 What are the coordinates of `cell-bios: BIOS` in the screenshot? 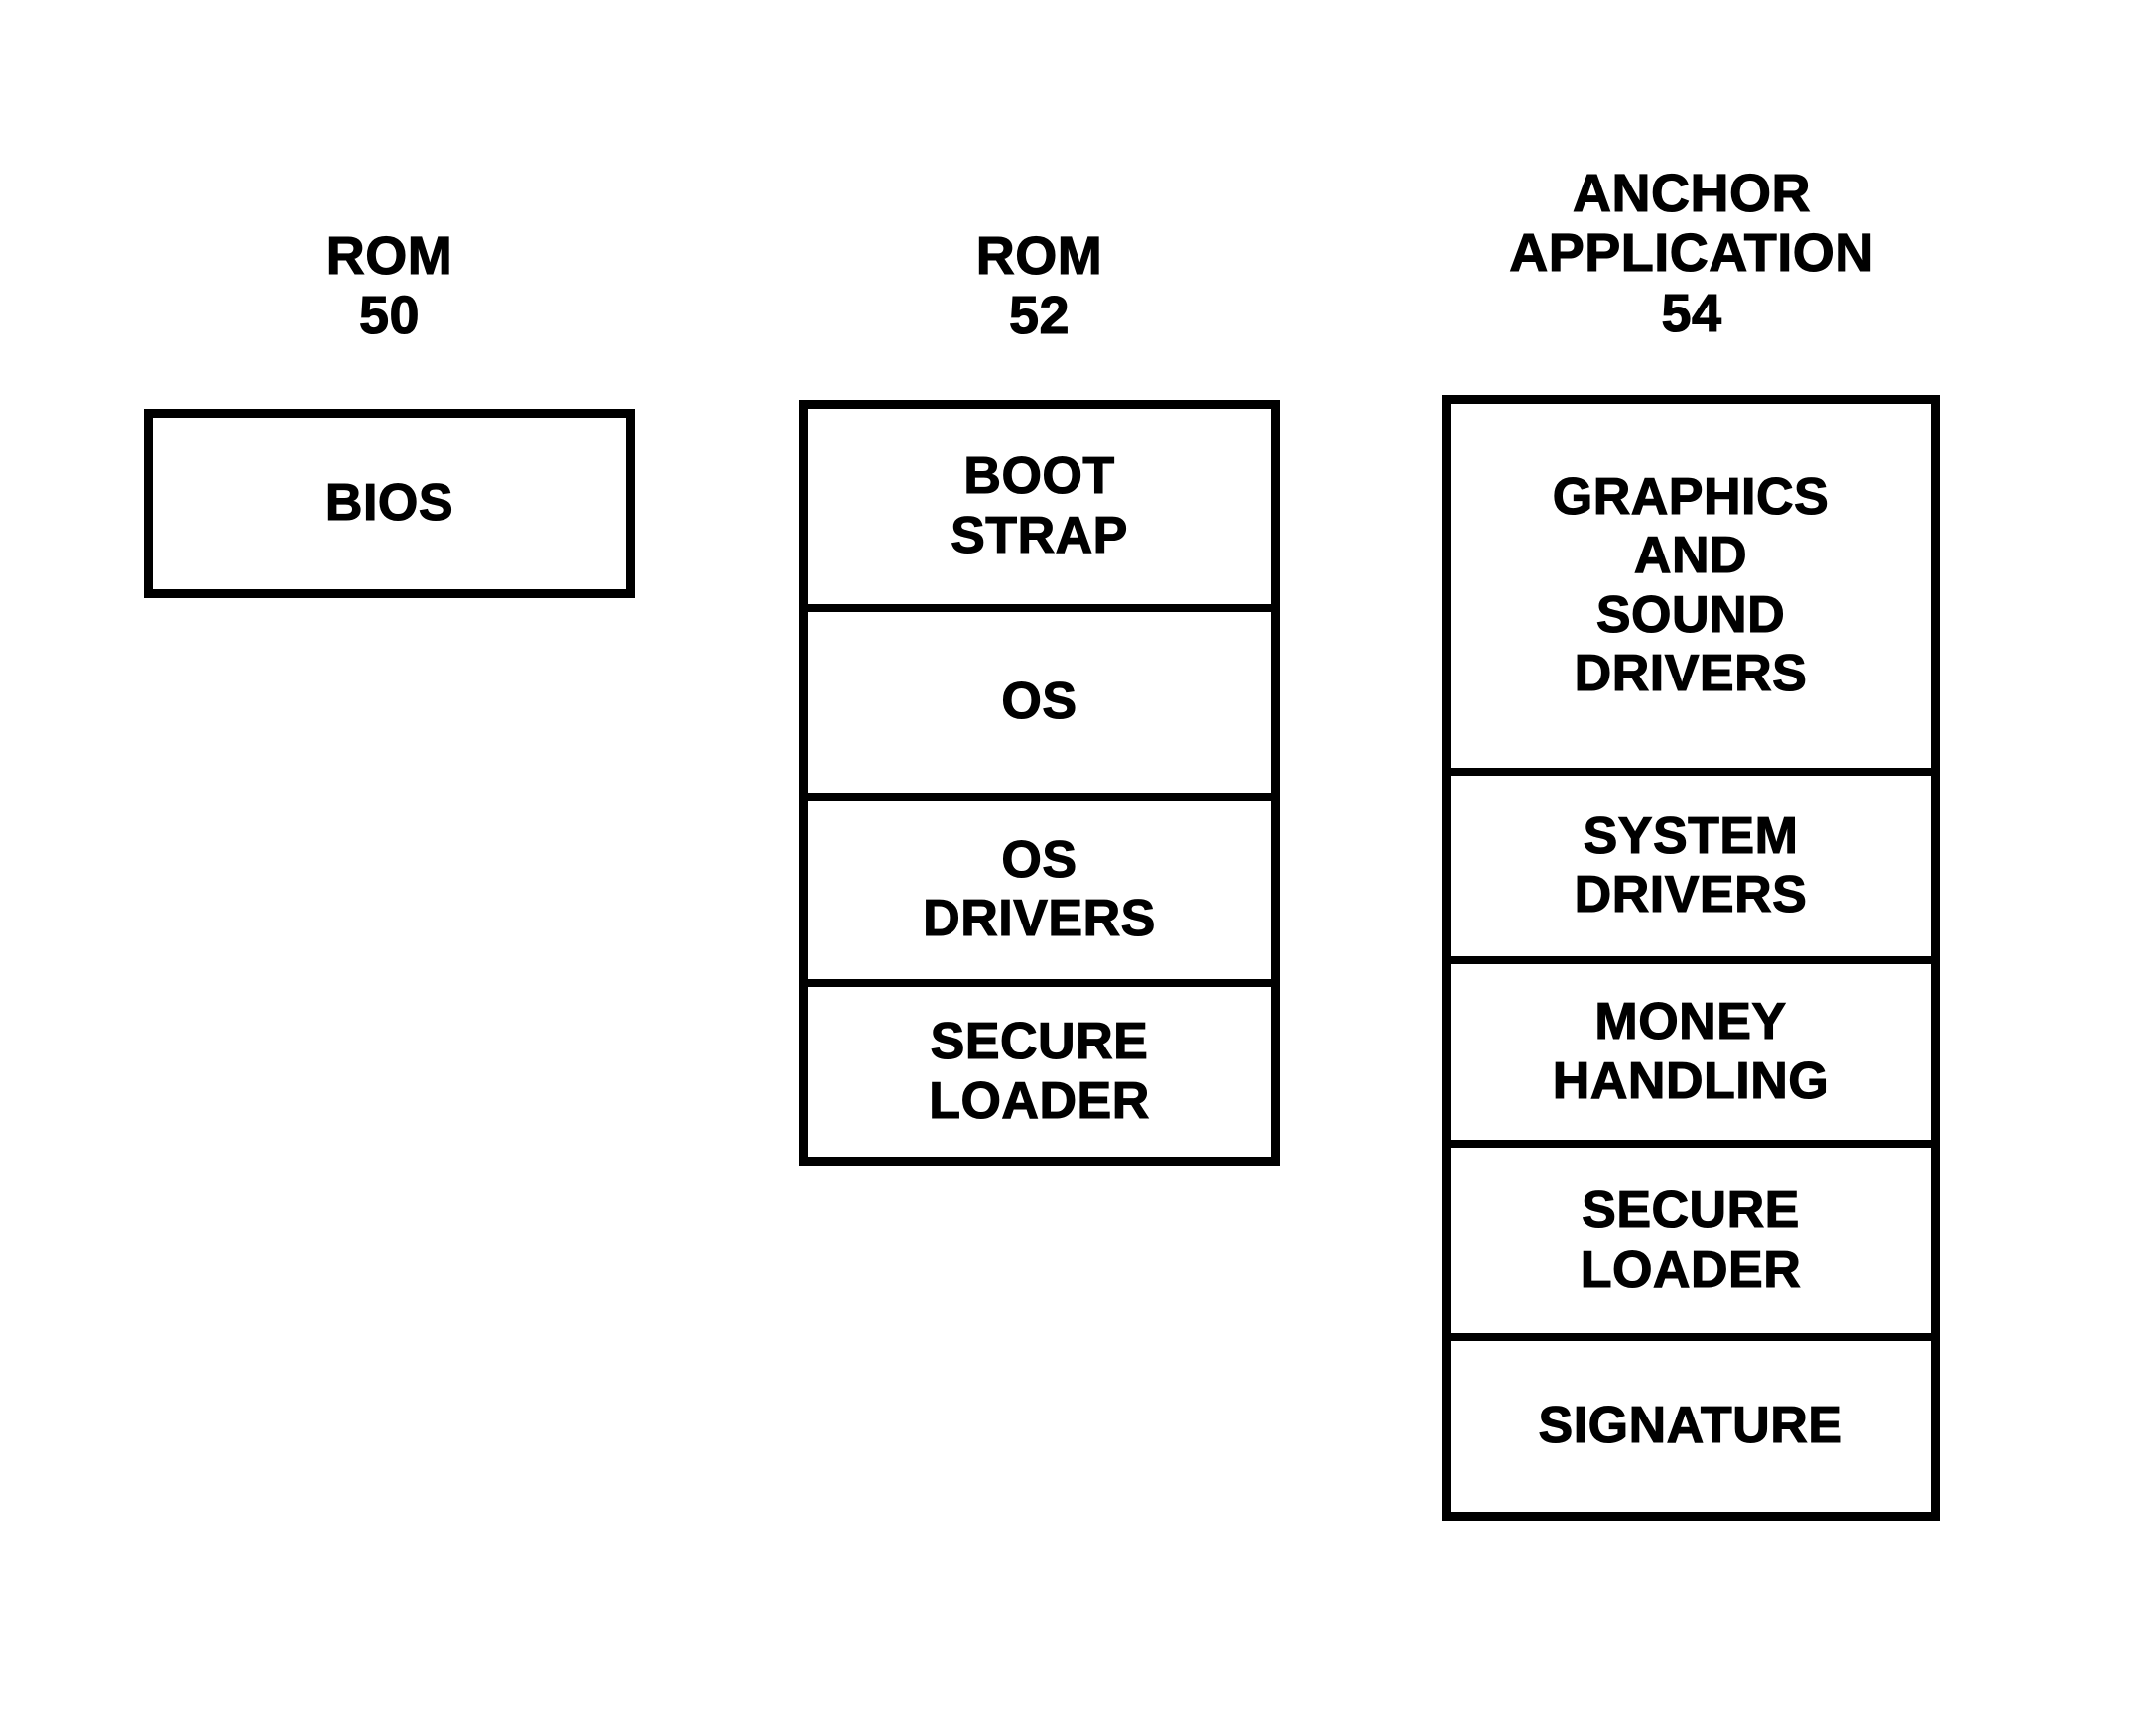 It's located at (389, 503).